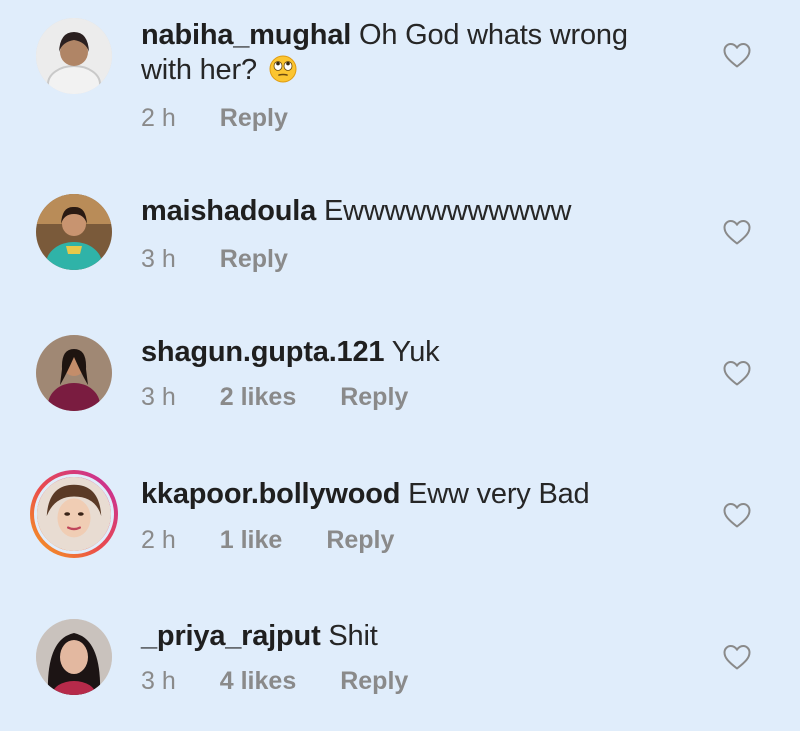  I want to click on comment-username: maishadoula, so click(228, 211).